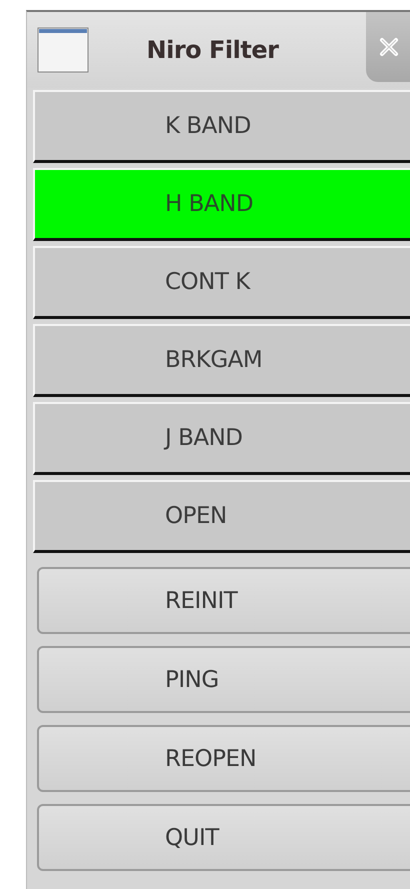 The image size is (410, 889). What do you see at coordinates (221, 282) in the screenshot?
I see `filter-button: CONT K` at bounding box center [221, 282].